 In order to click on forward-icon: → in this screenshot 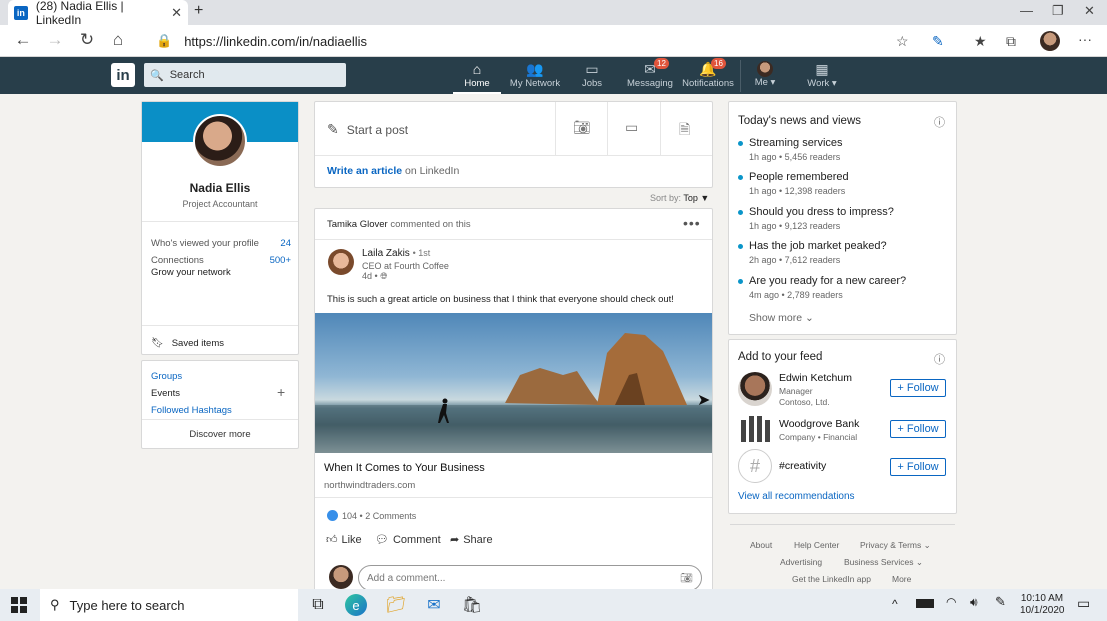, I will do `click(55, 40)`.